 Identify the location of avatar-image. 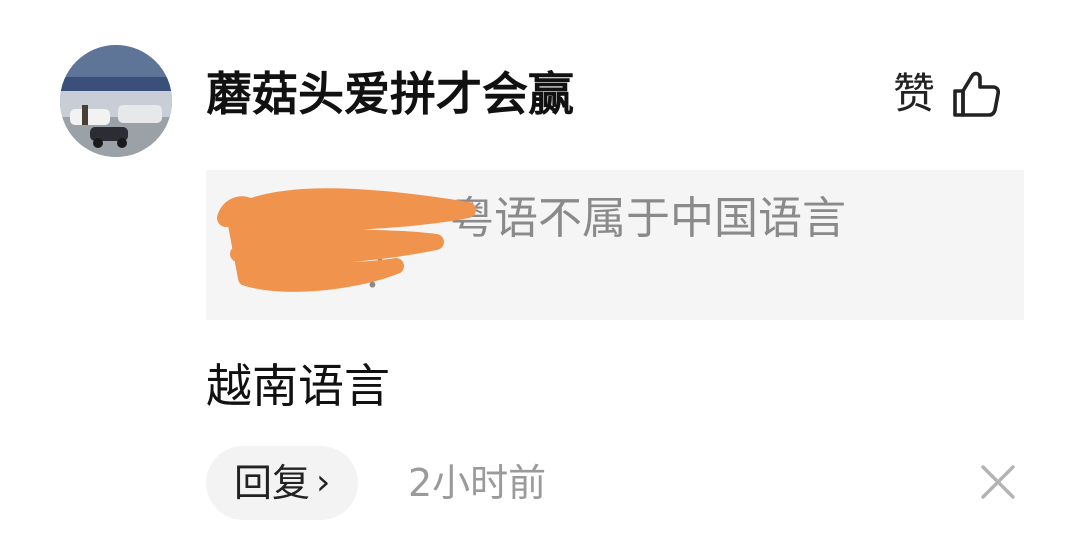
(116, 101).